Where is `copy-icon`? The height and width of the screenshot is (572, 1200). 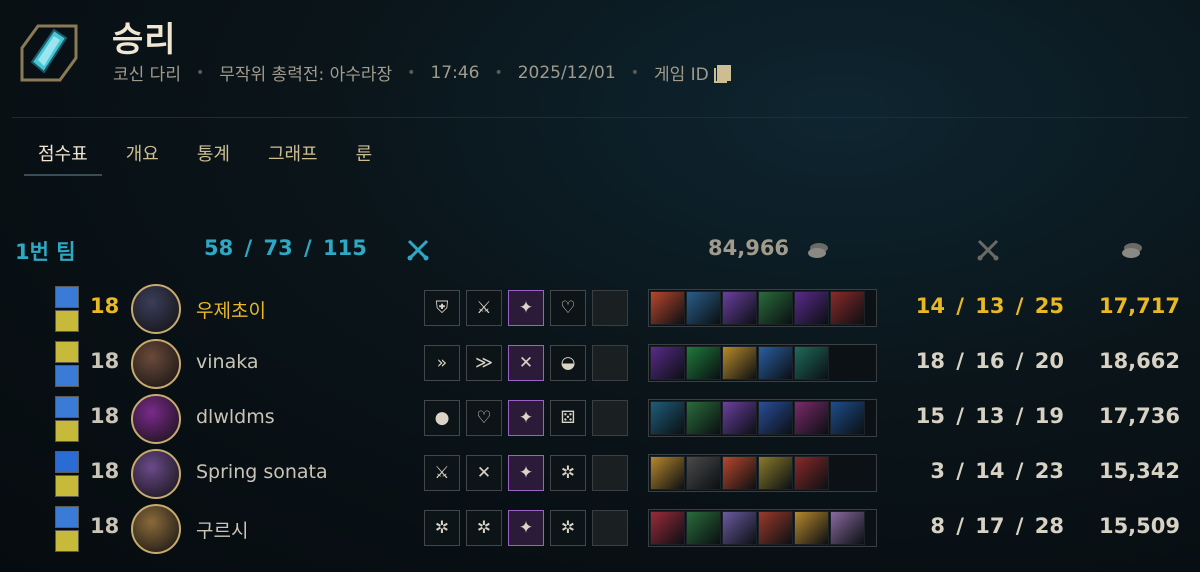
copy-icon is located at coordinates (722, 73).